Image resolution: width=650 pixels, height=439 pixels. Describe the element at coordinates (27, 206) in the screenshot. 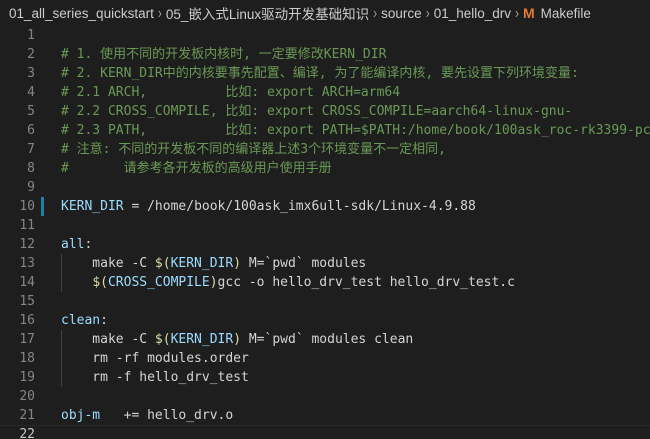

I see `line-number: 10` at that location.